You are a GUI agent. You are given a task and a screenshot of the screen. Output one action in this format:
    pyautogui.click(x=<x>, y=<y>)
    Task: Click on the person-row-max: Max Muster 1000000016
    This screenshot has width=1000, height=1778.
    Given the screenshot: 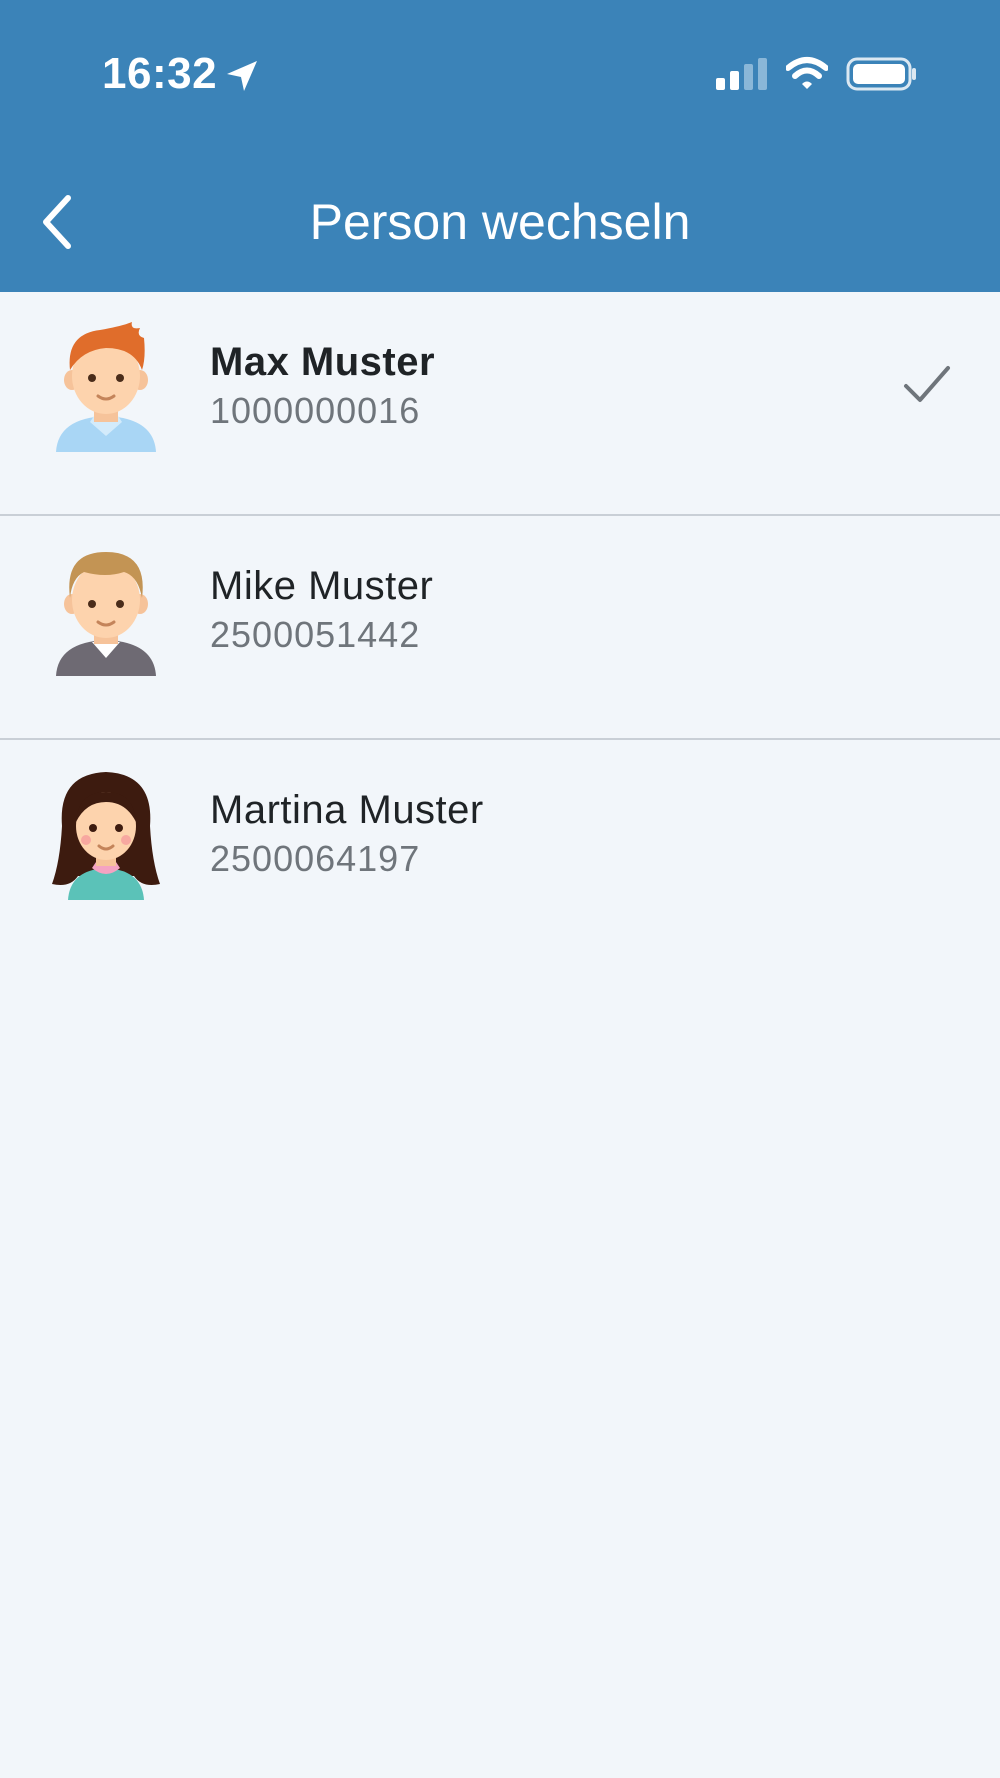 What is the action you would take?
    pyautogui.click(x=500, y=404)
    